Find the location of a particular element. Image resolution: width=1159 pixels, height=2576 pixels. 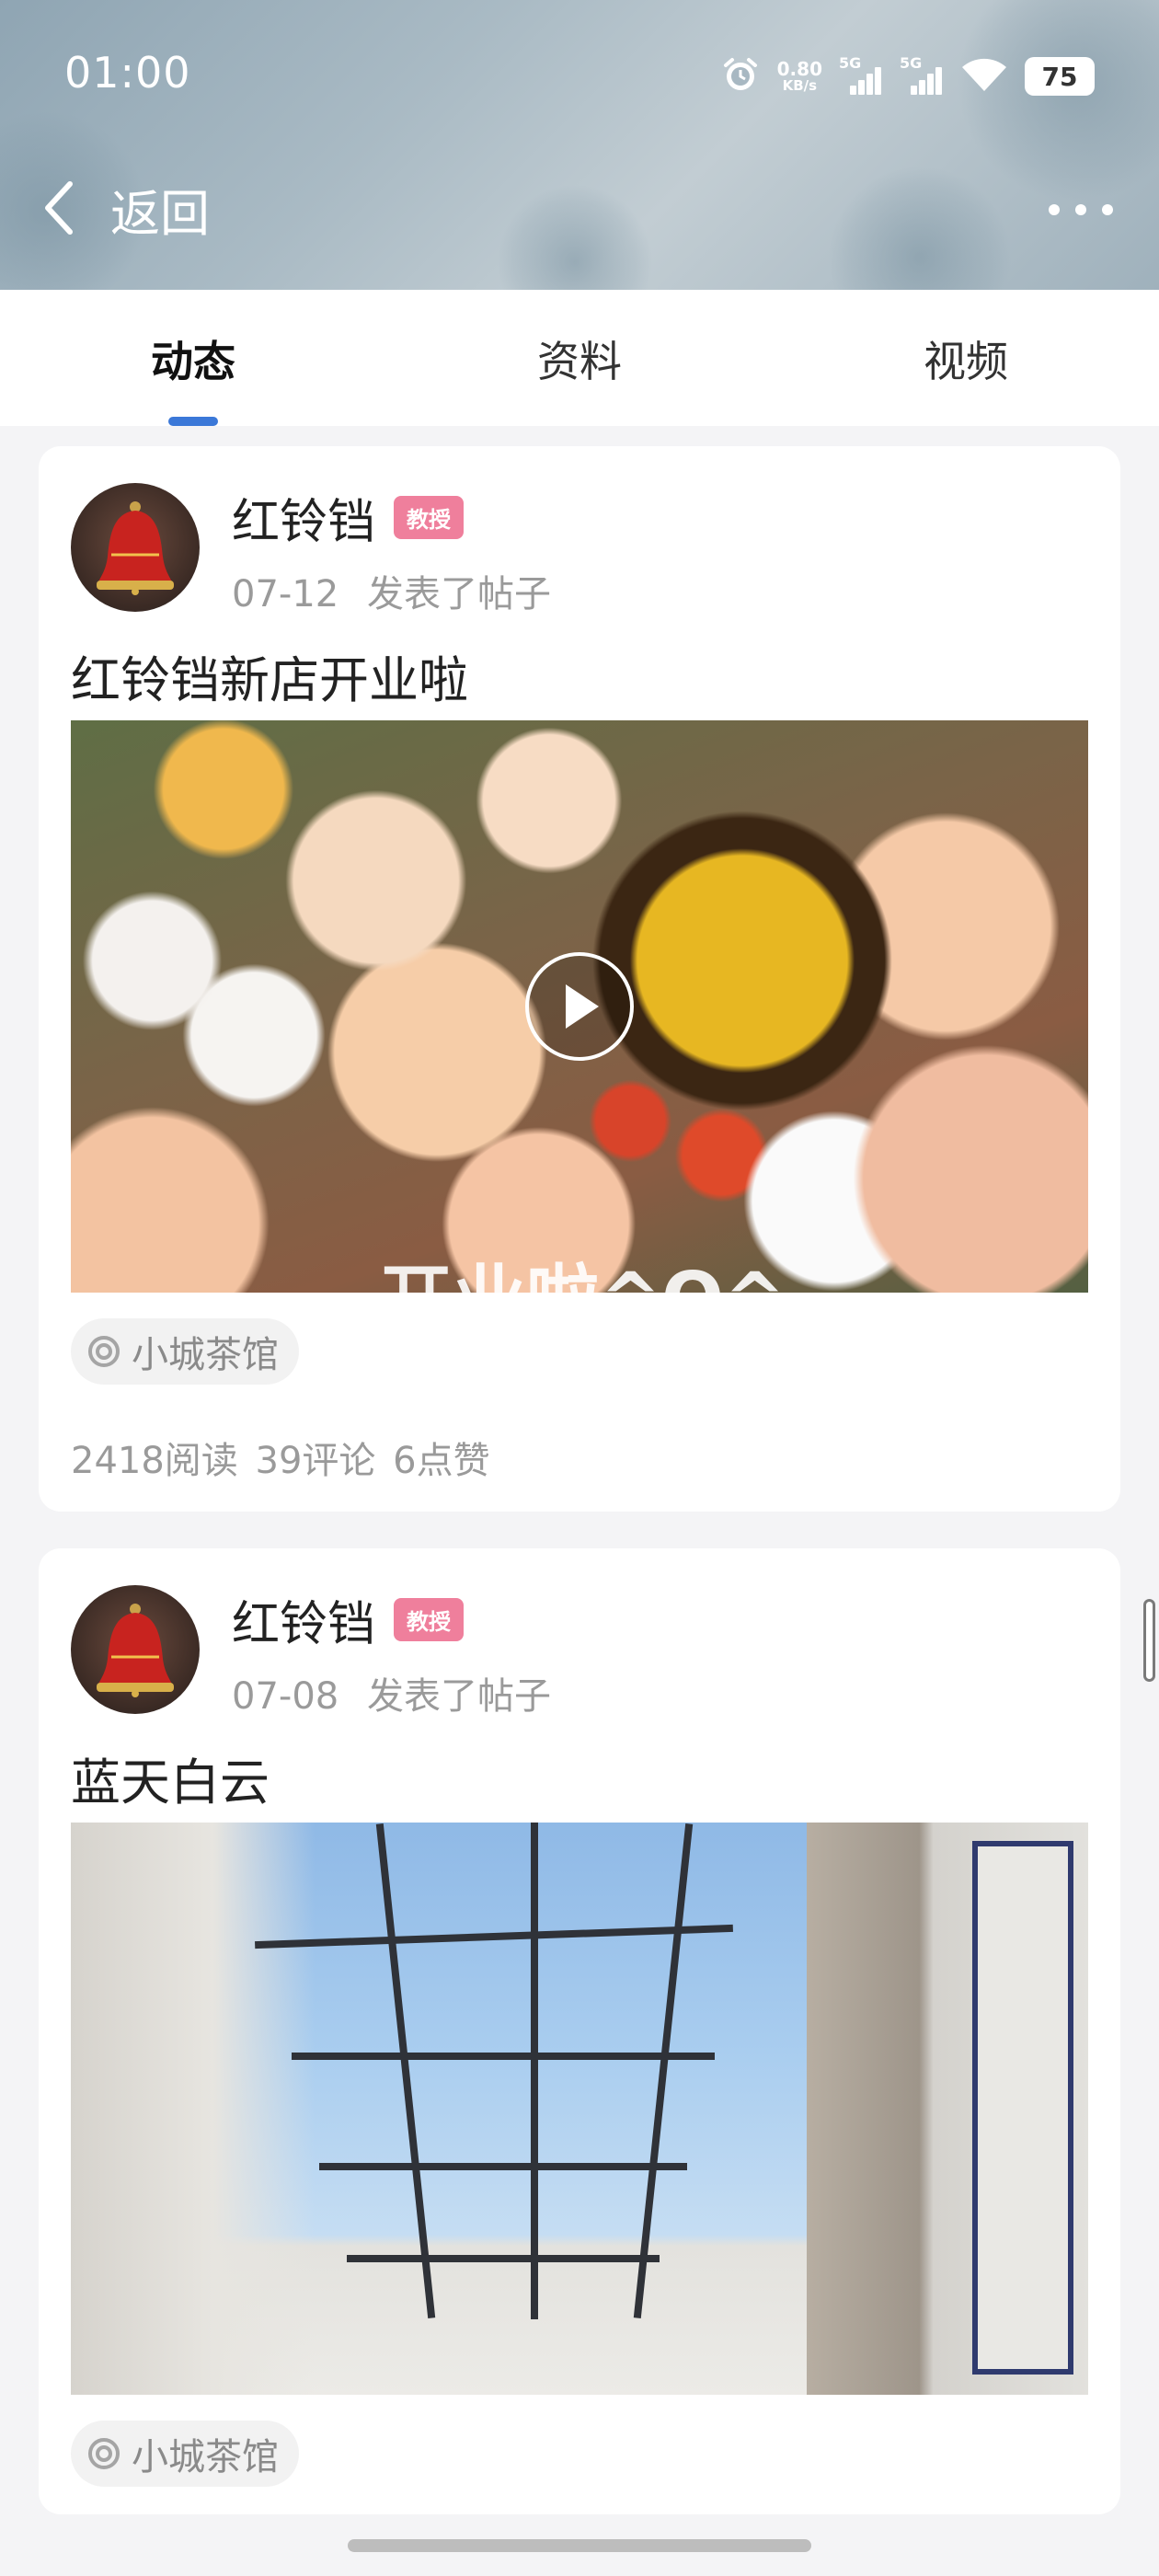

profile-header: 01:00 0.80 KB/s 5G 5G 75 返回 is located at coordinates (579, 145).